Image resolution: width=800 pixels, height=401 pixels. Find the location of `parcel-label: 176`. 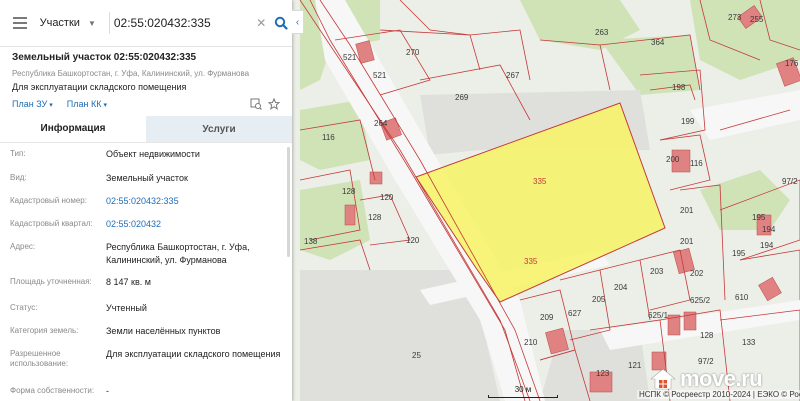

parcel-label: 176 is located at coordinates (792, 63).